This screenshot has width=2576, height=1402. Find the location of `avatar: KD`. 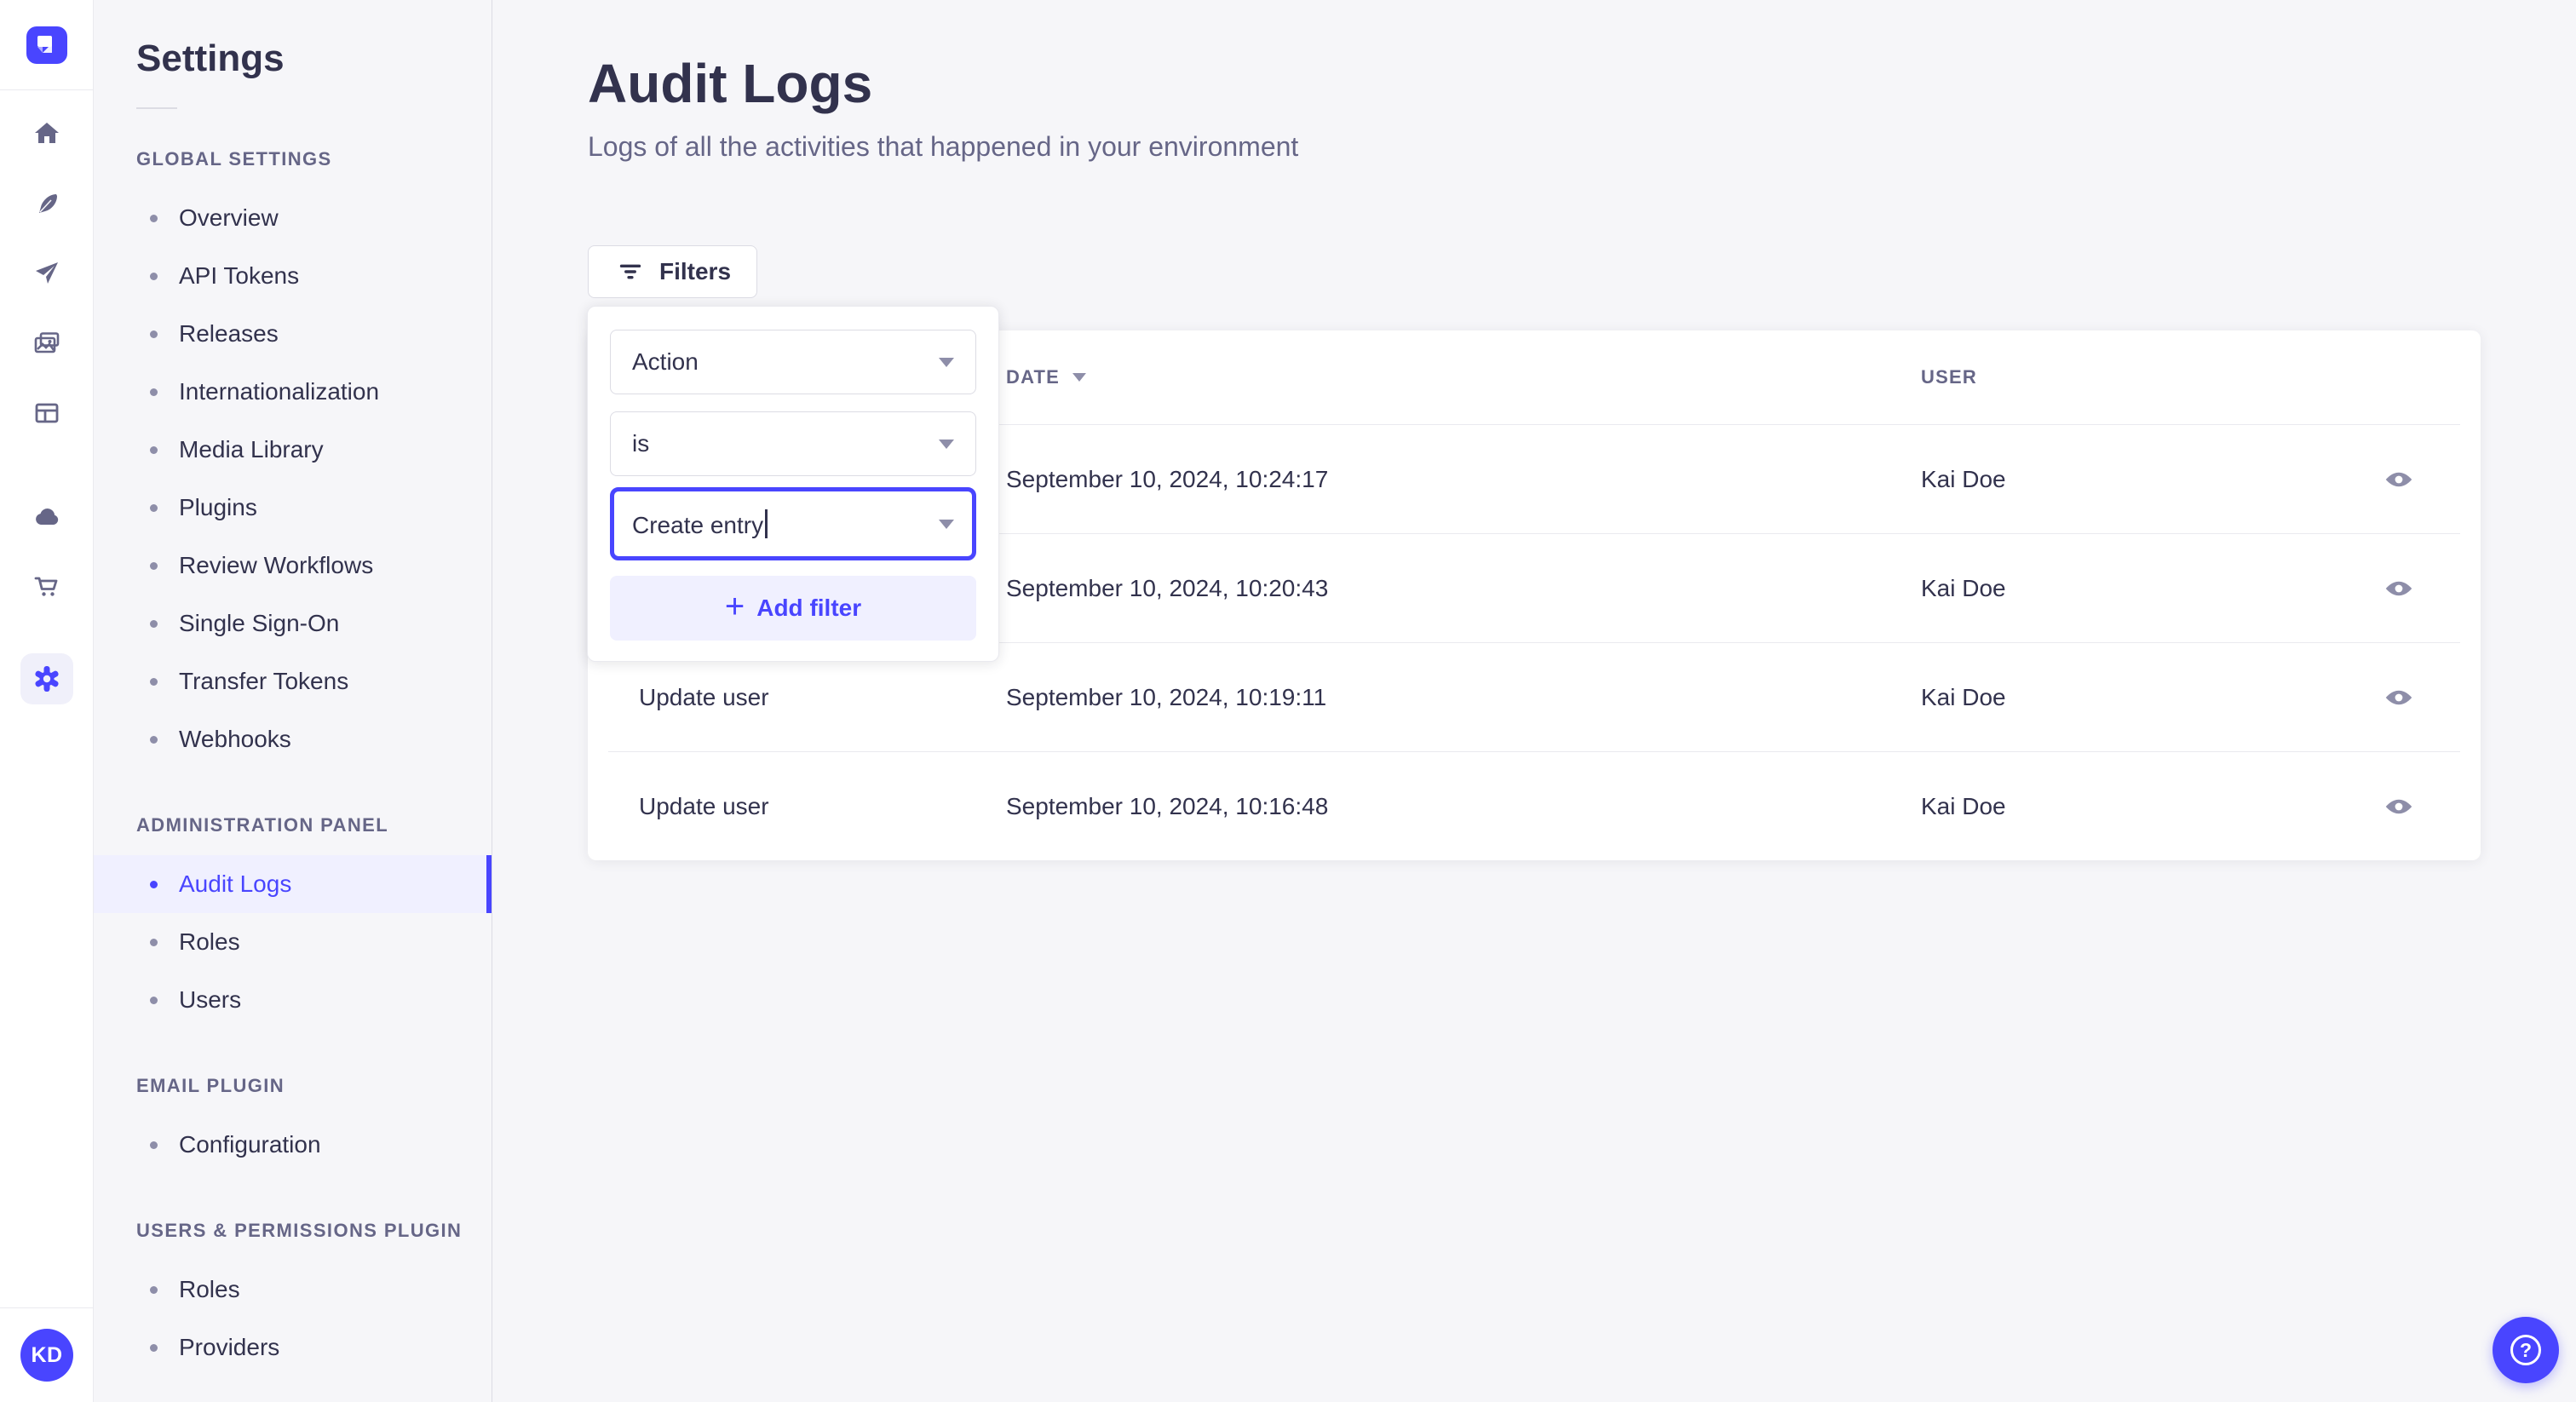

avatar: KD is located at coordinates (46, 1355).